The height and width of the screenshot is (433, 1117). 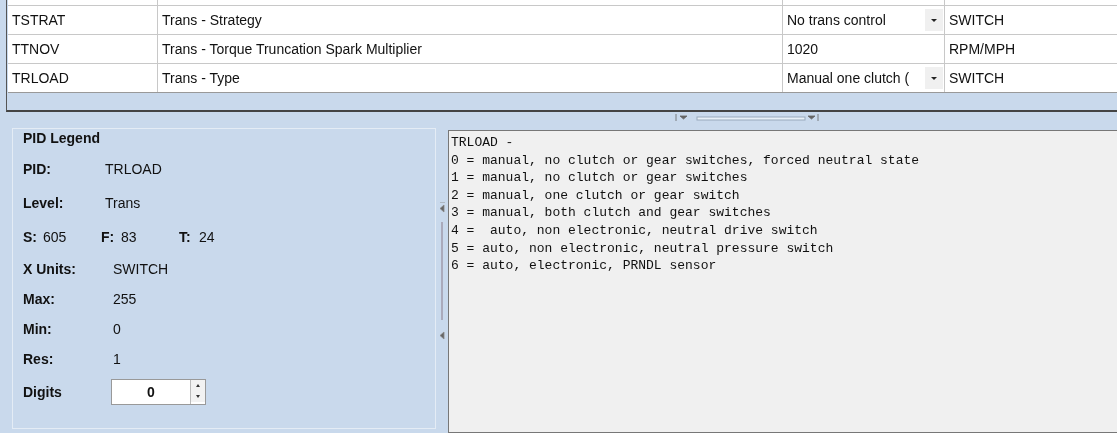 I want to click on field-value: 255, so click(x=125, y=299).